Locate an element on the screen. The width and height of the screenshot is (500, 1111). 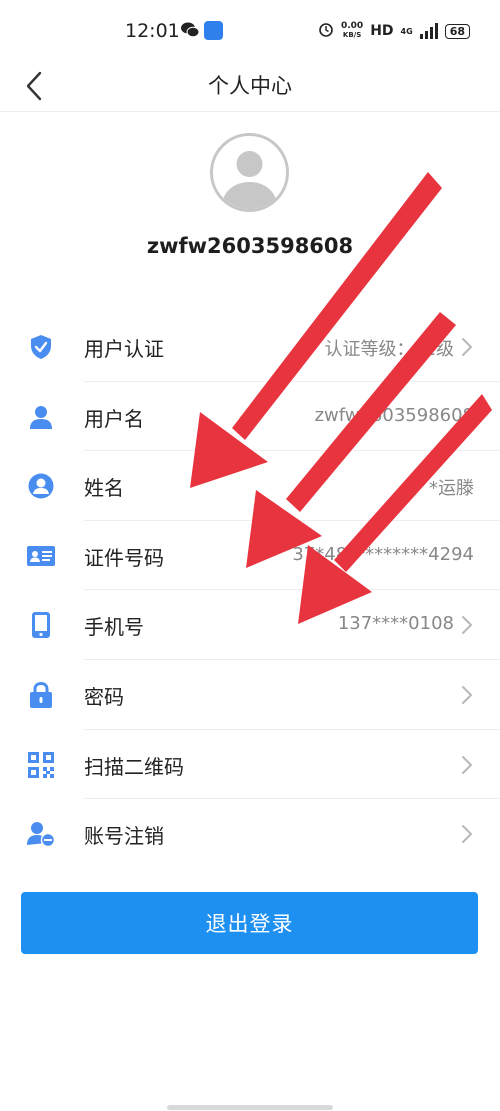
menu-item-label: 姓名 is located at coordinates (104, 488).